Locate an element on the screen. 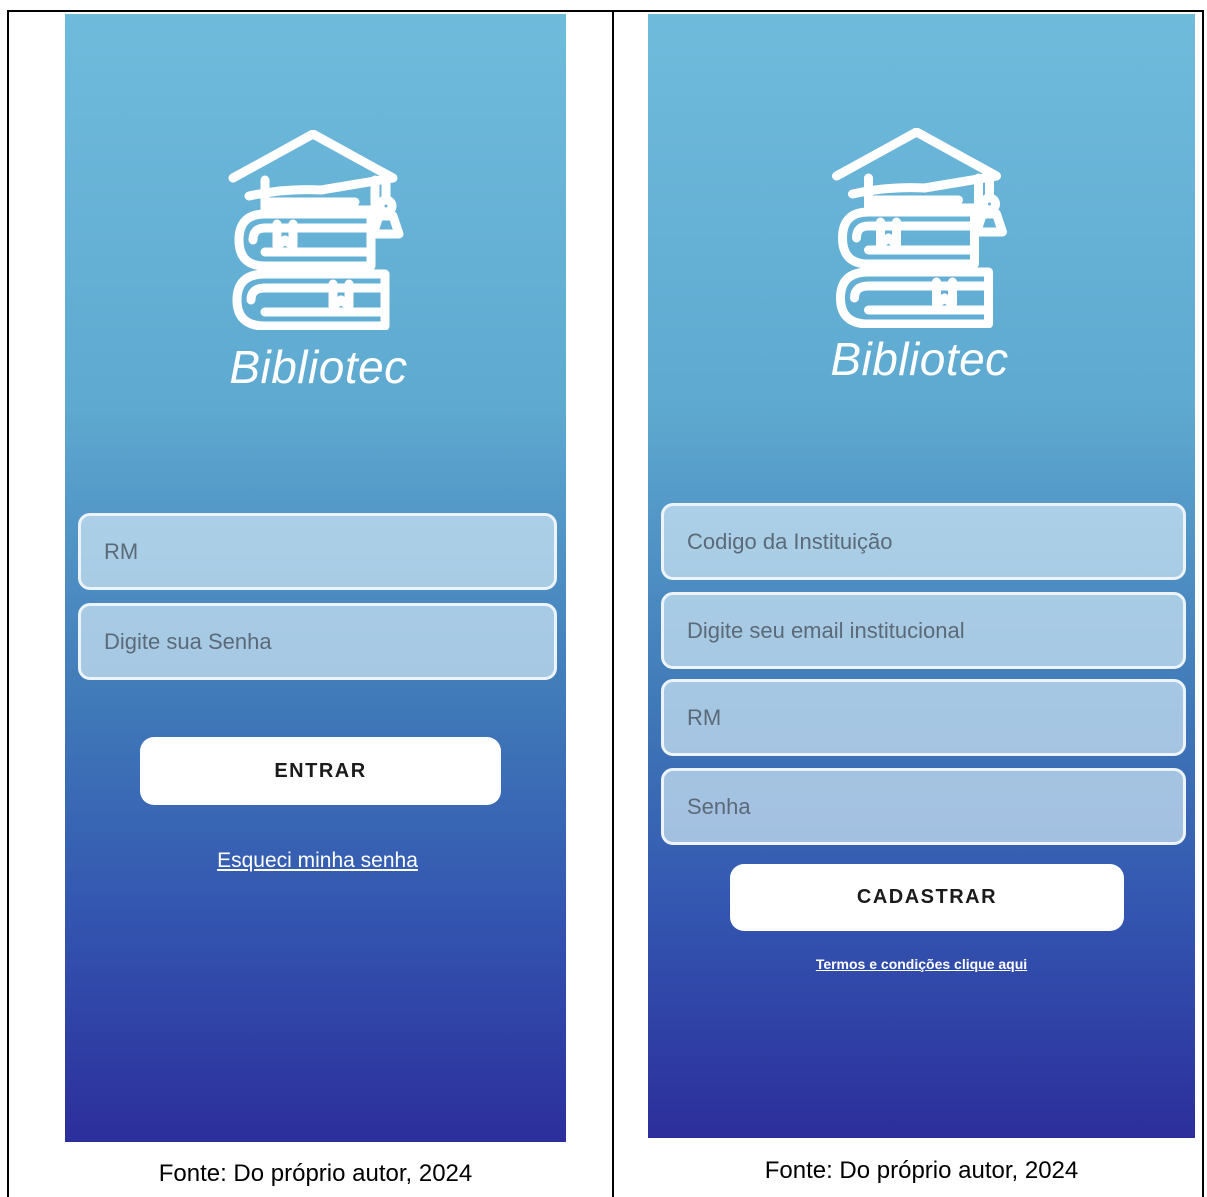  login-button: ENTRAR is located at coordinates (320, 771).